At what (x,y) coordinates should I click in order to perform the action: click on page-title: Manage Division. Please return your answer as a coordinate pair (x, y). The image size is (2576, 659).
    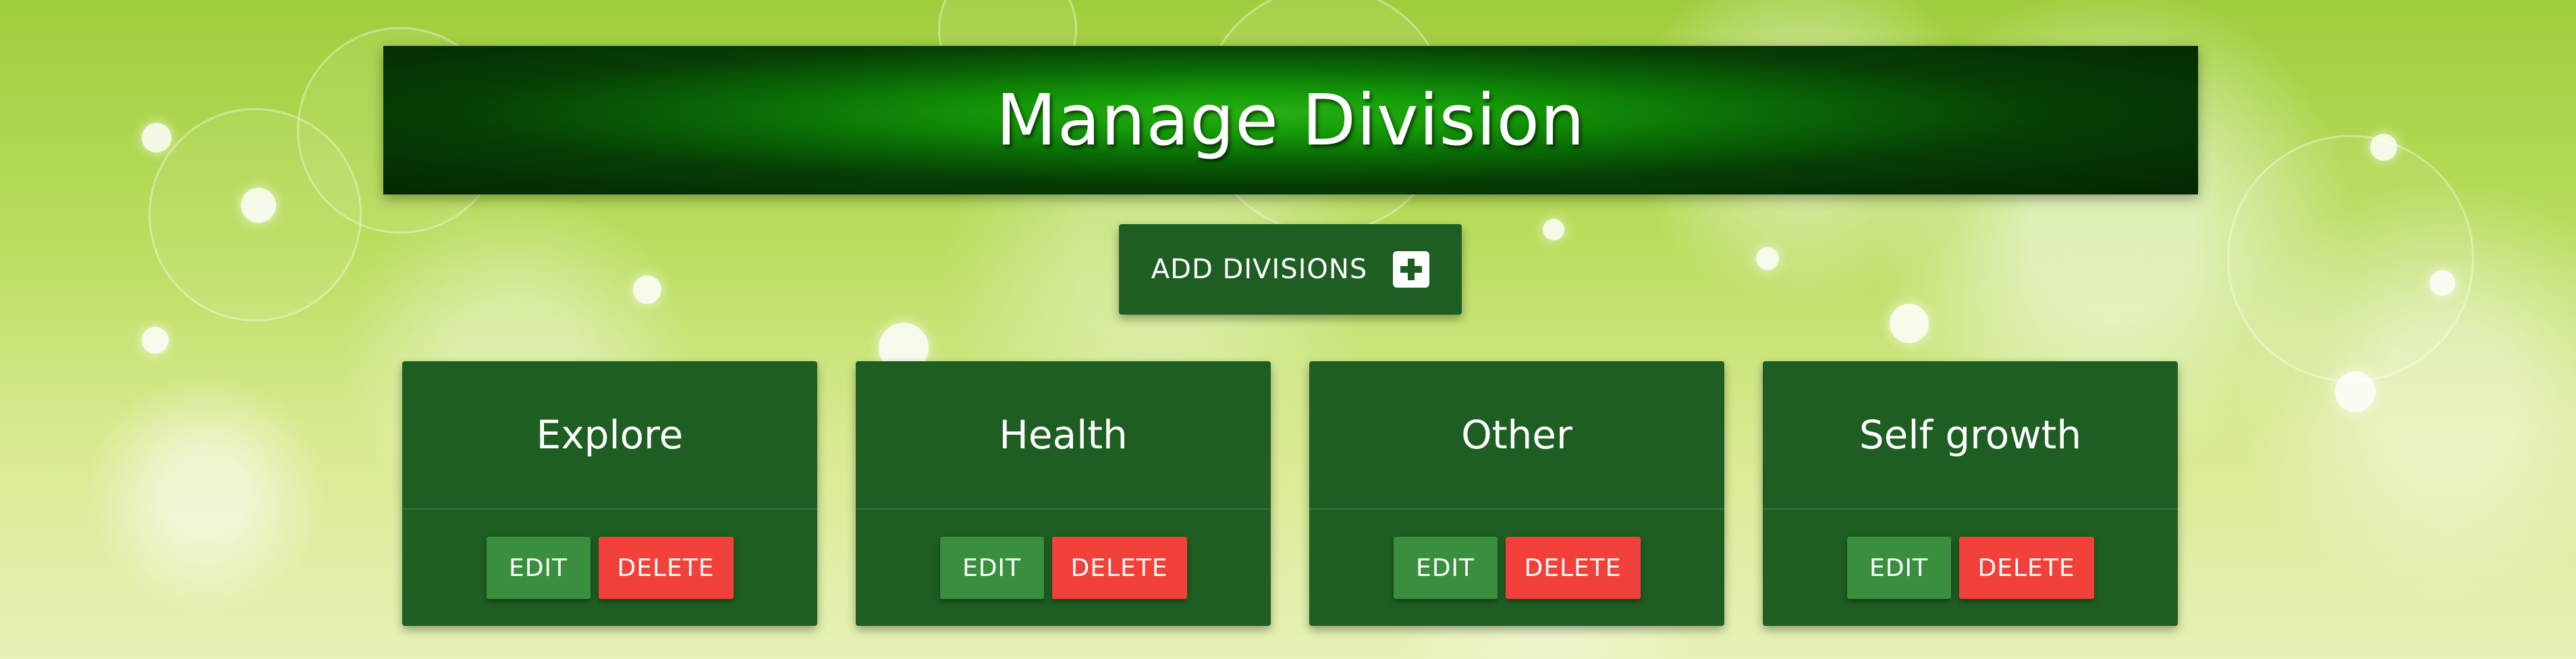
    Looking at the image, I should click on (1290, 120).